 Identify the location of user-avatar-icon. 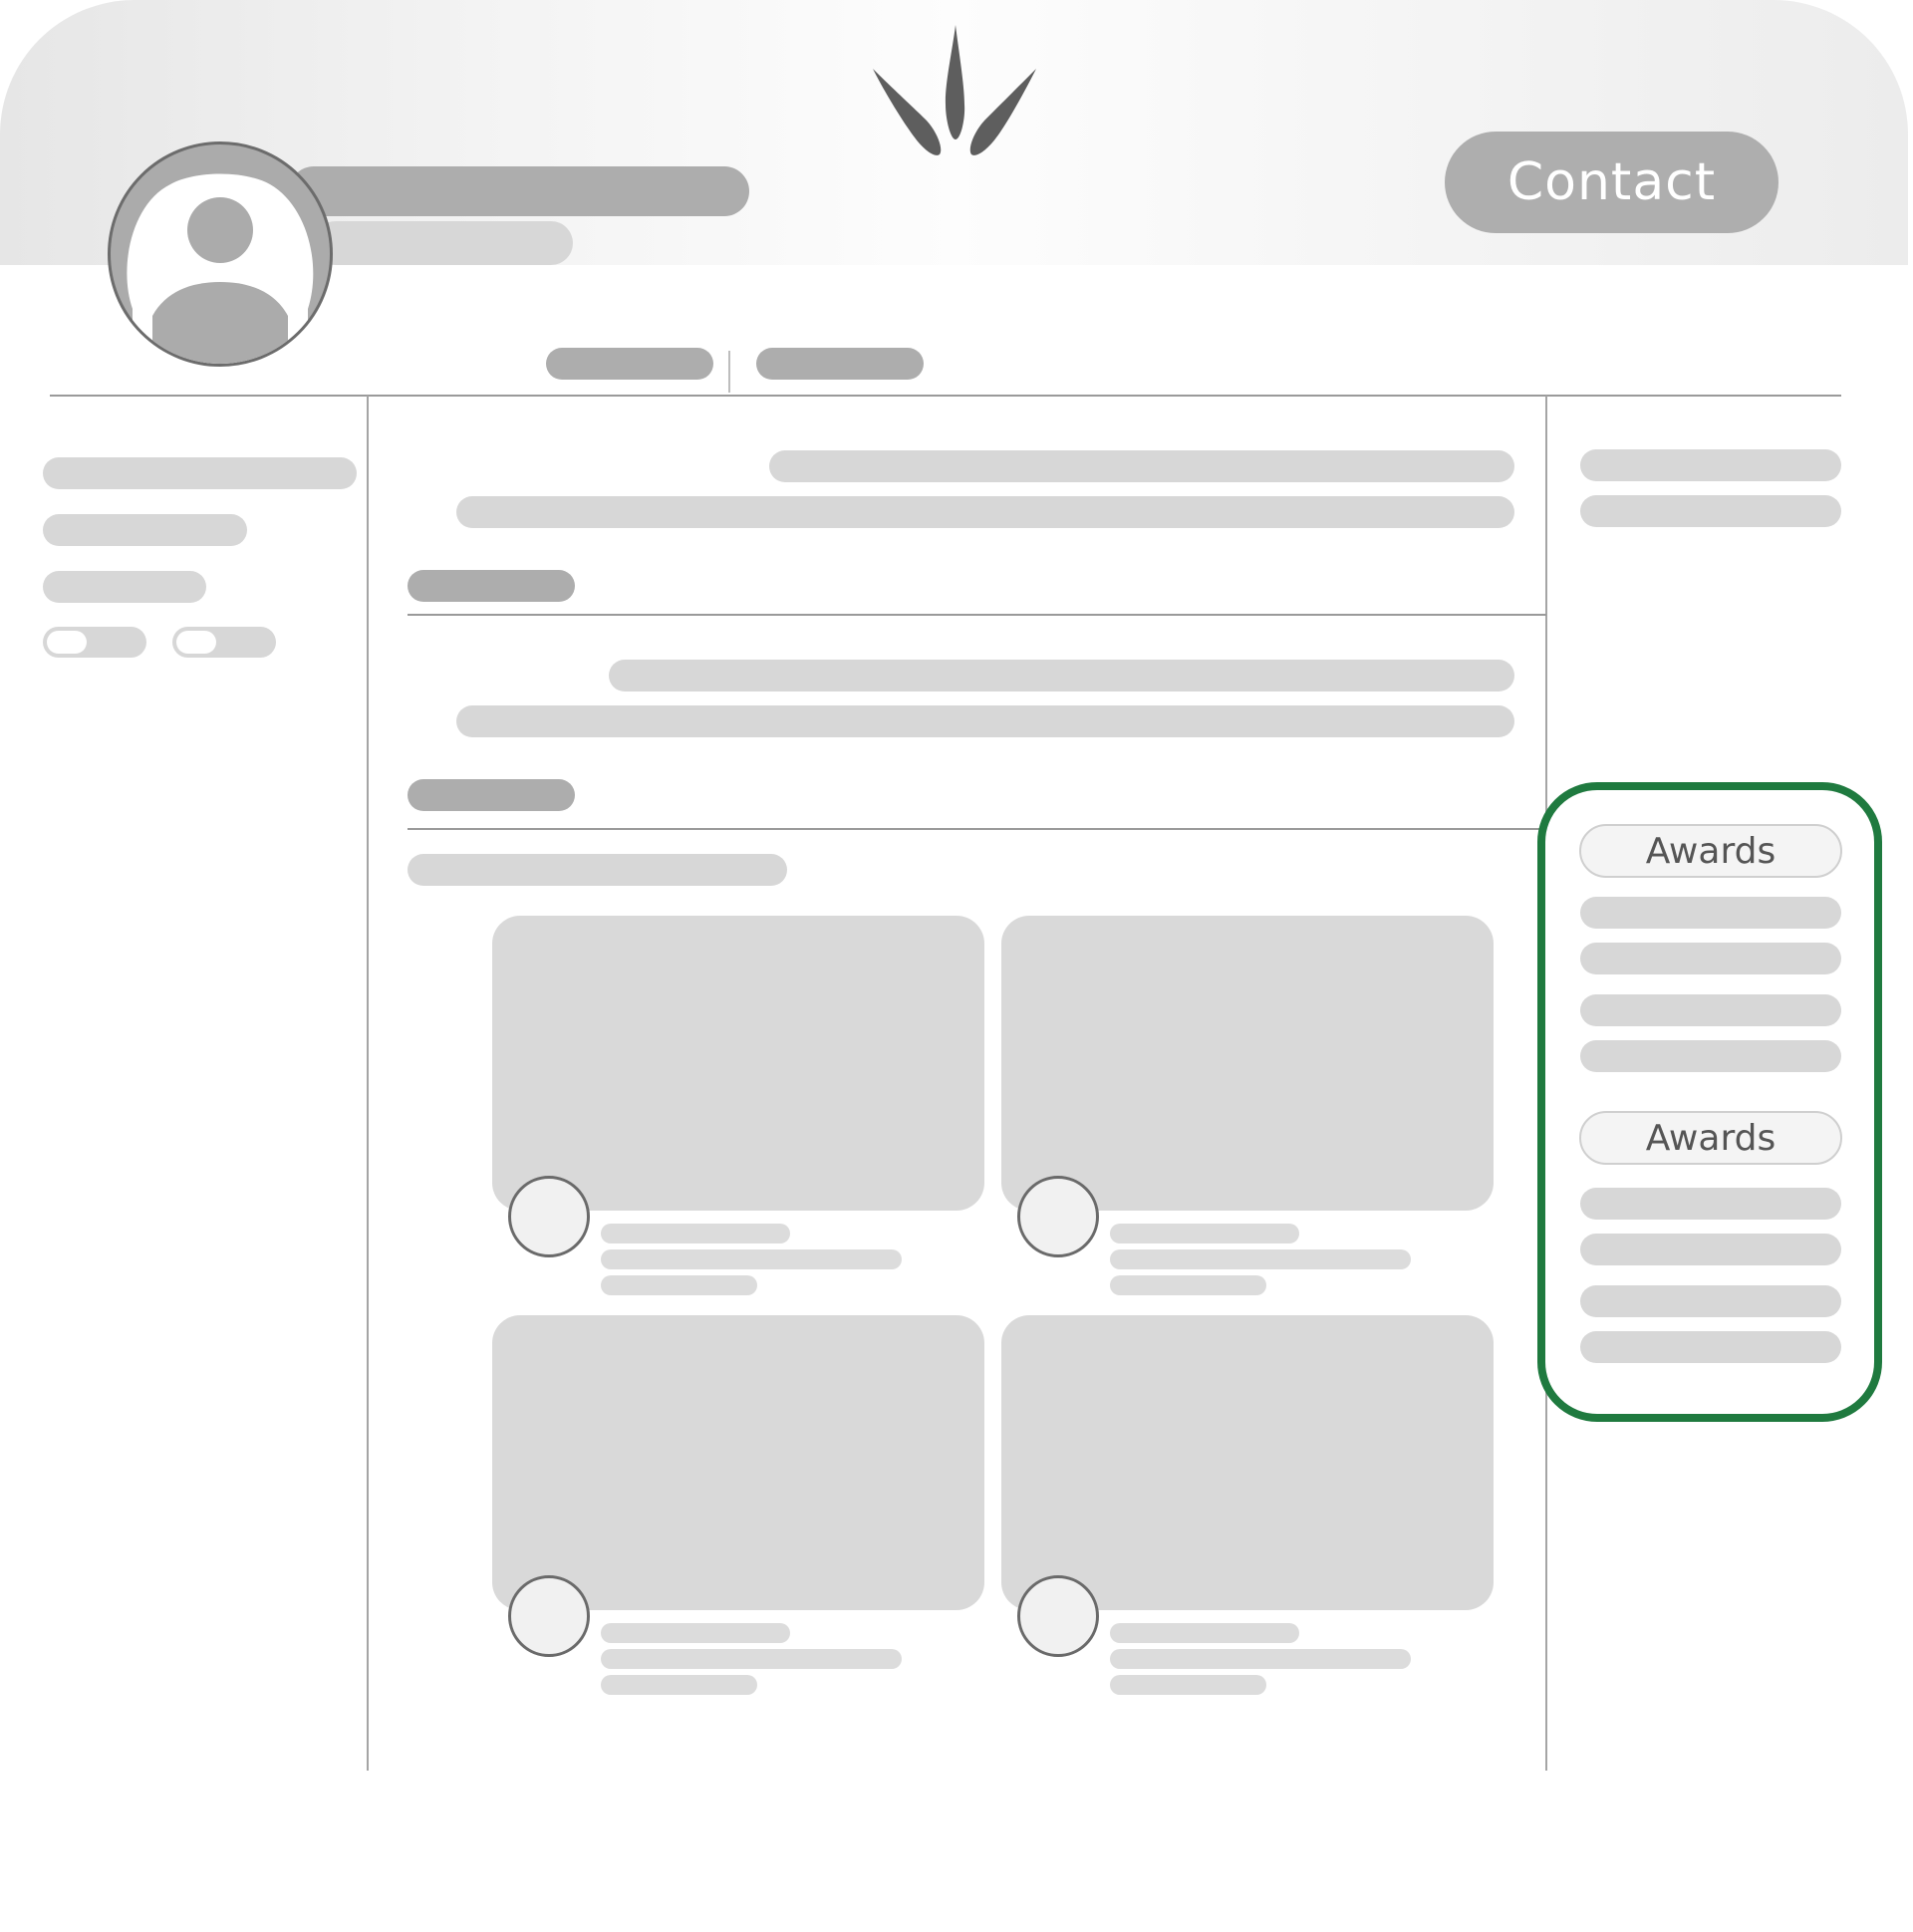
(220, 254).